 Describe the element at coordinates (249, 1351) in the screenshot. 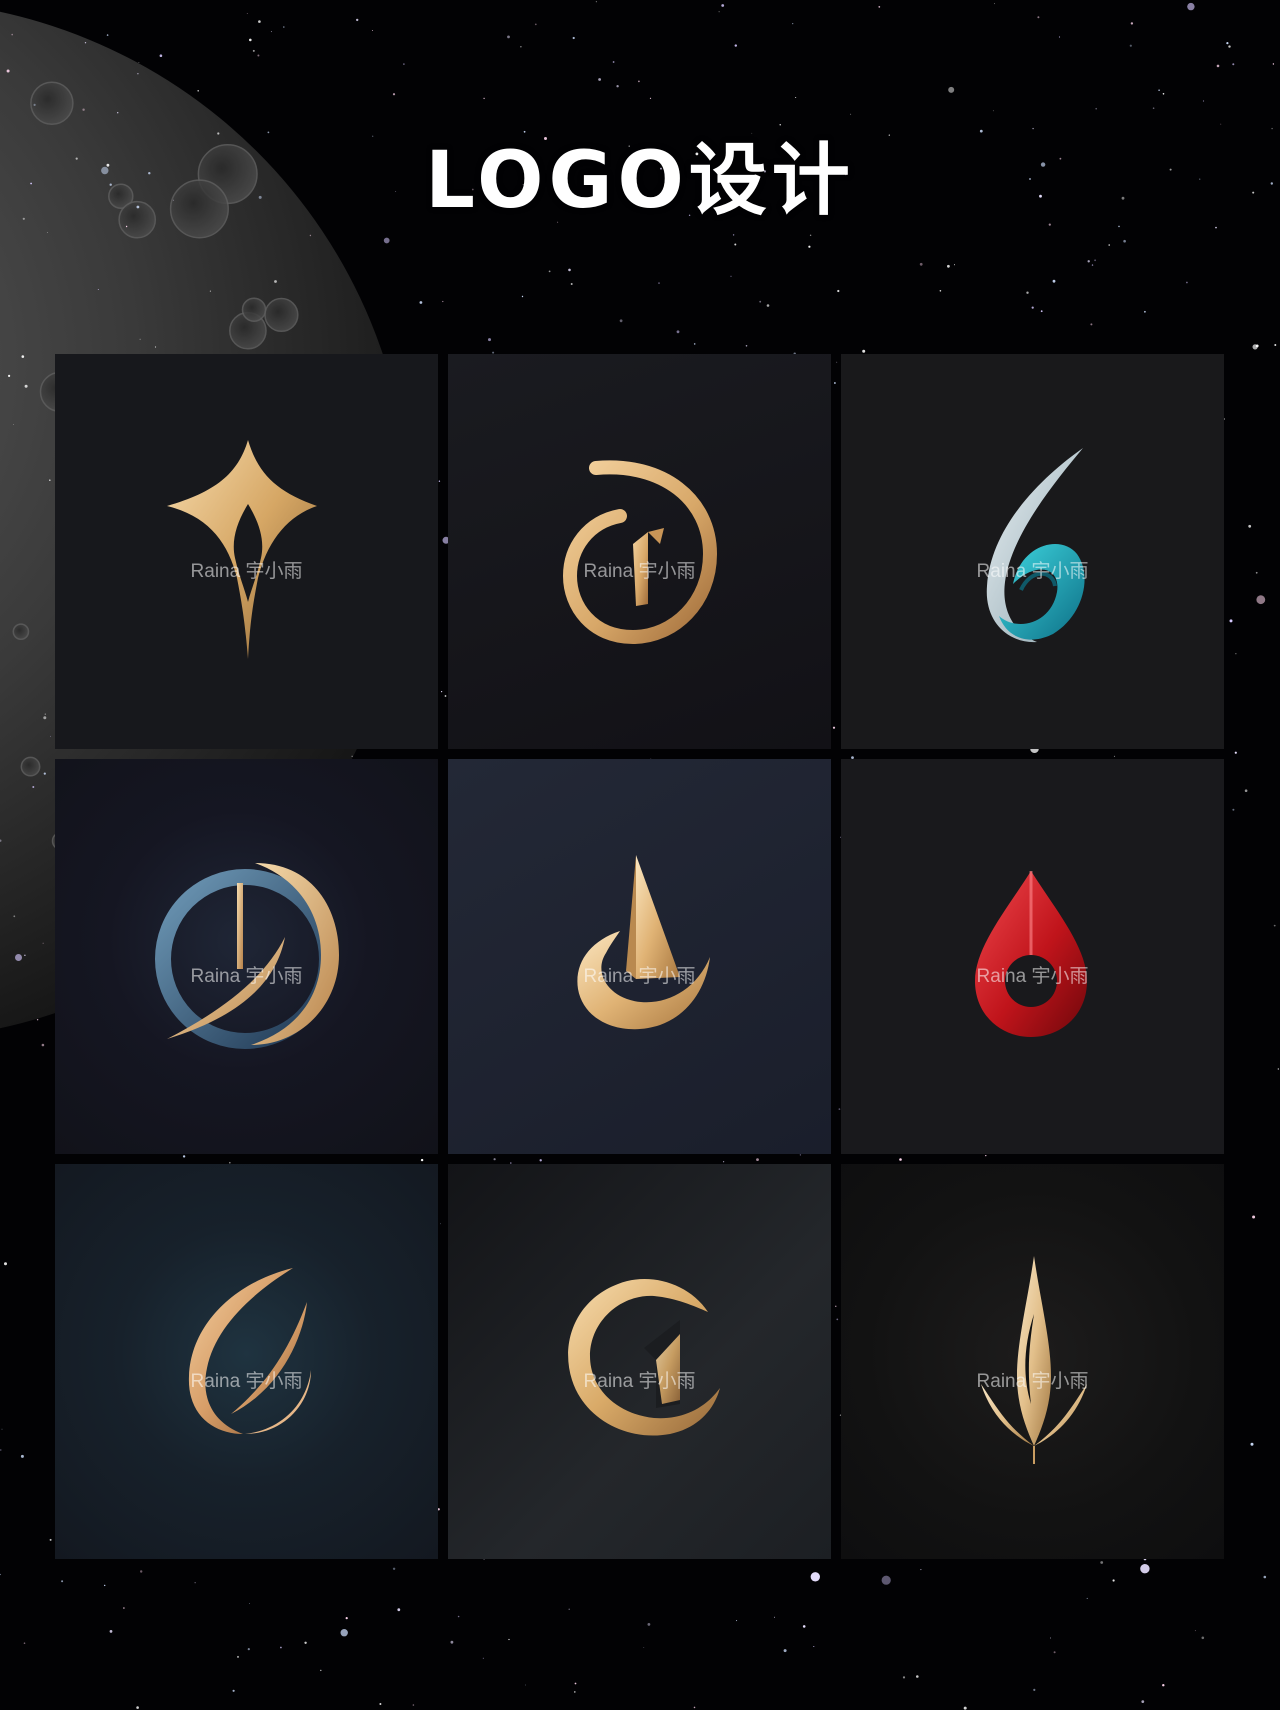

I see `gold-crescent-leaf-icon` at that location.